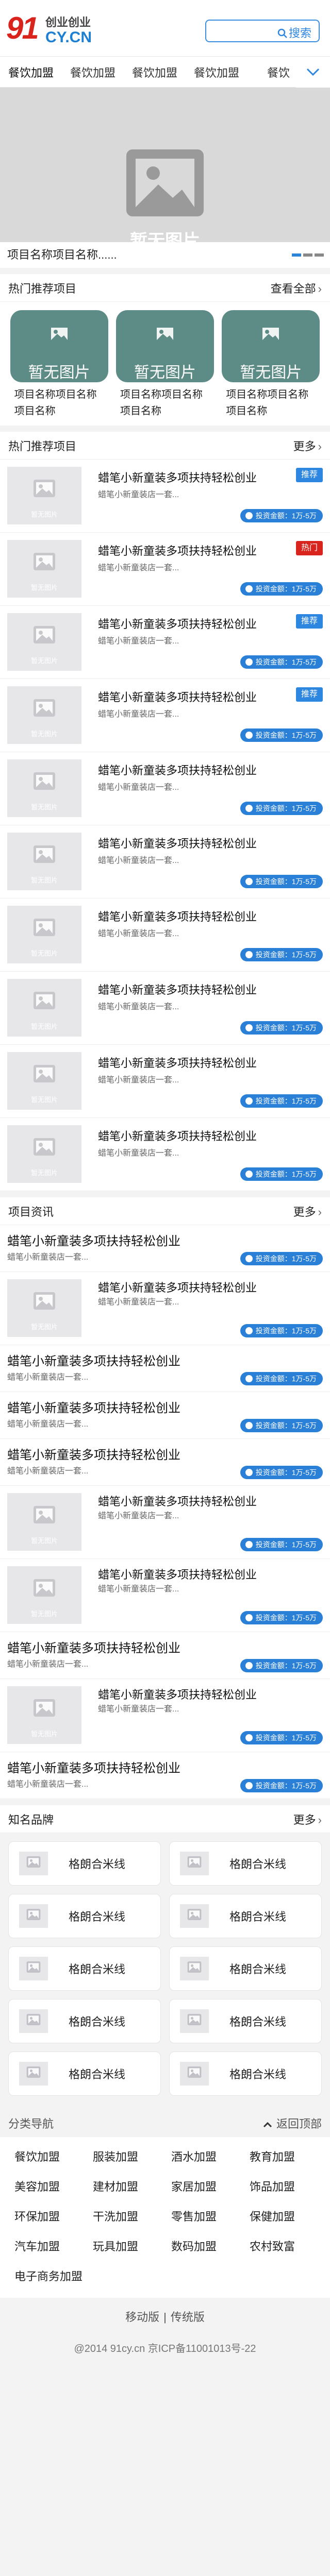 The height and width of the screenshot is (2576, 330). Describe the element at coordinates (46, 2187) in the screenshot. I see `category-nav-link: 美容加盟` at that location.